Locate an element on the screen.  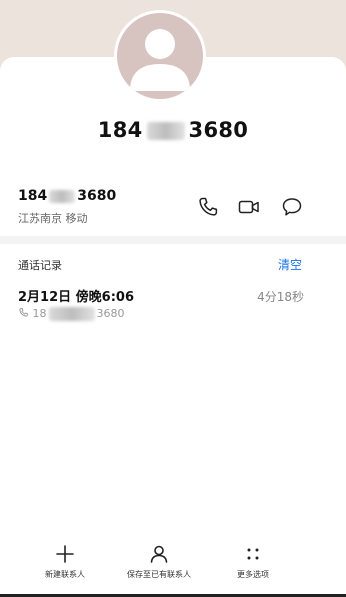
section-divider is located at coordinates (173, 240).